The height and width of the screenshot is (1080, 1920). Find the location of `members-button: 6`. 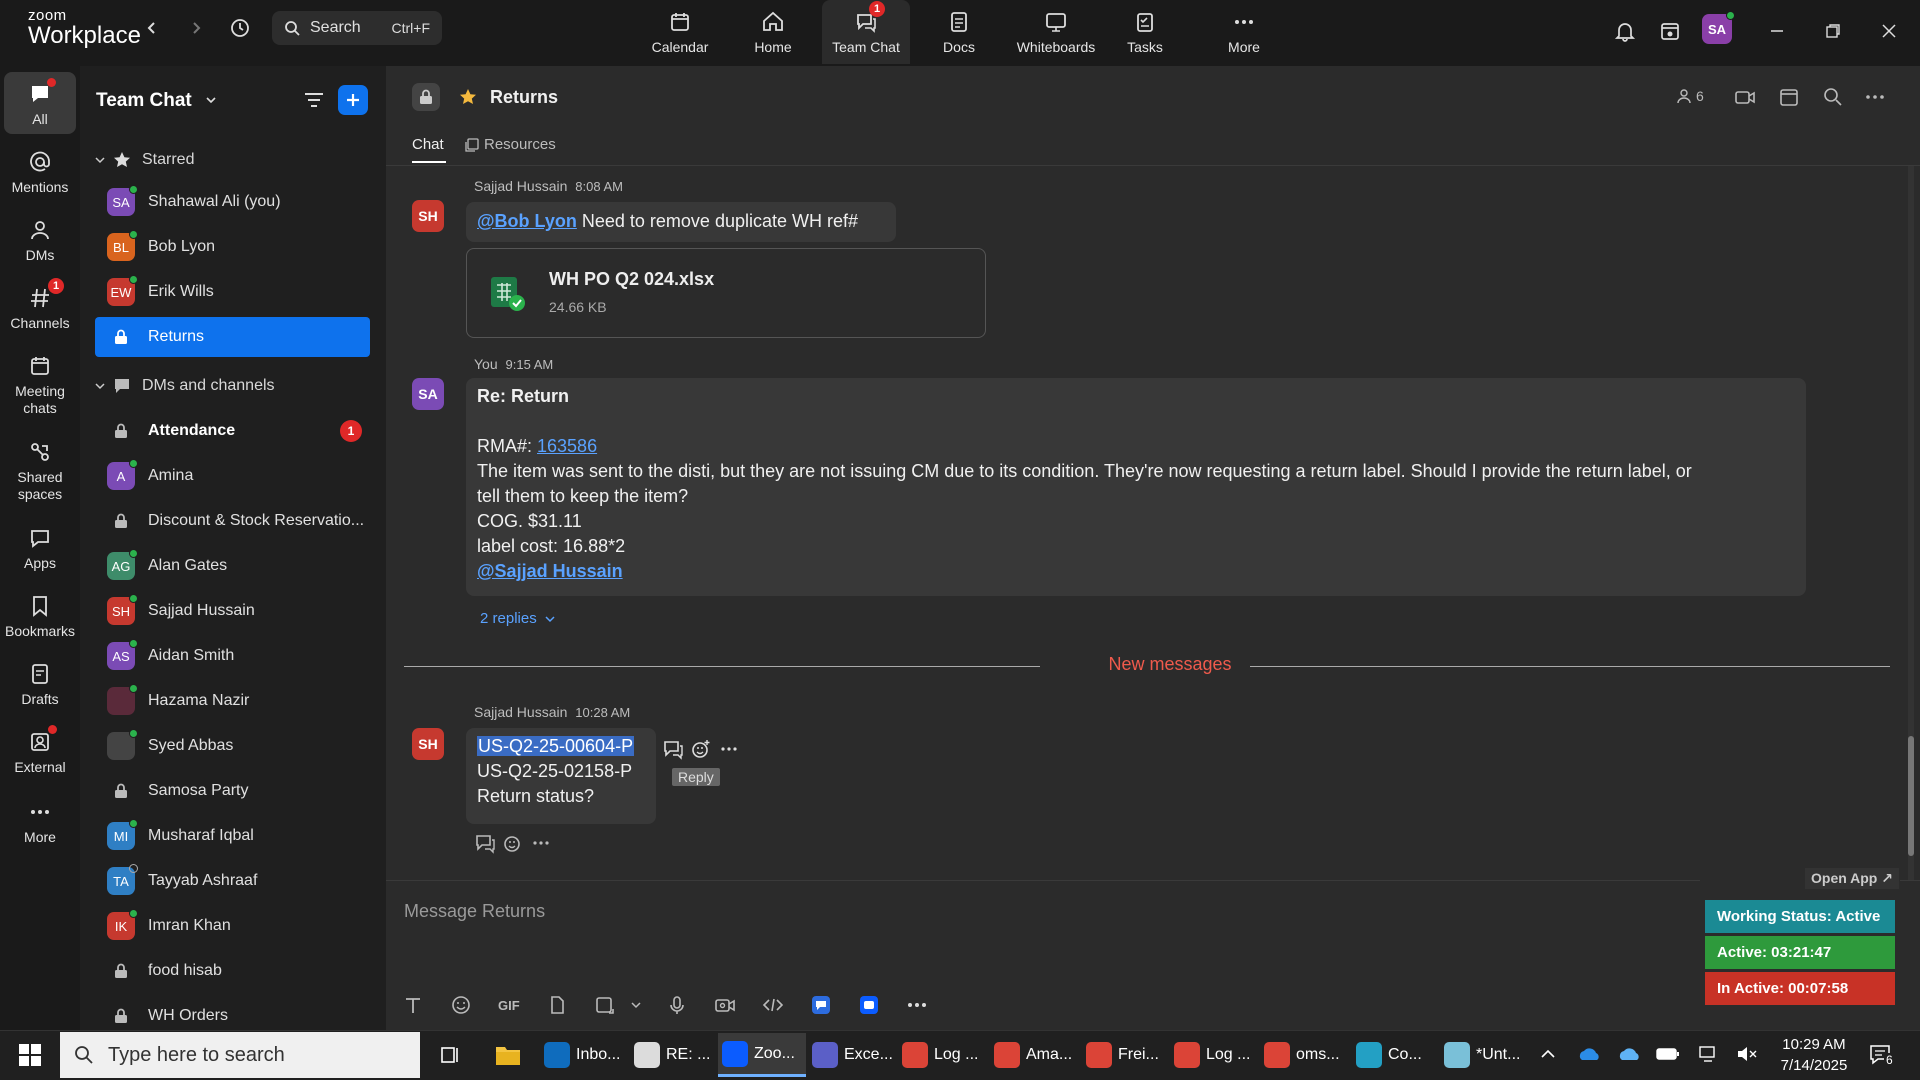

members-button: 6 is located at coordinates (1690, 96).